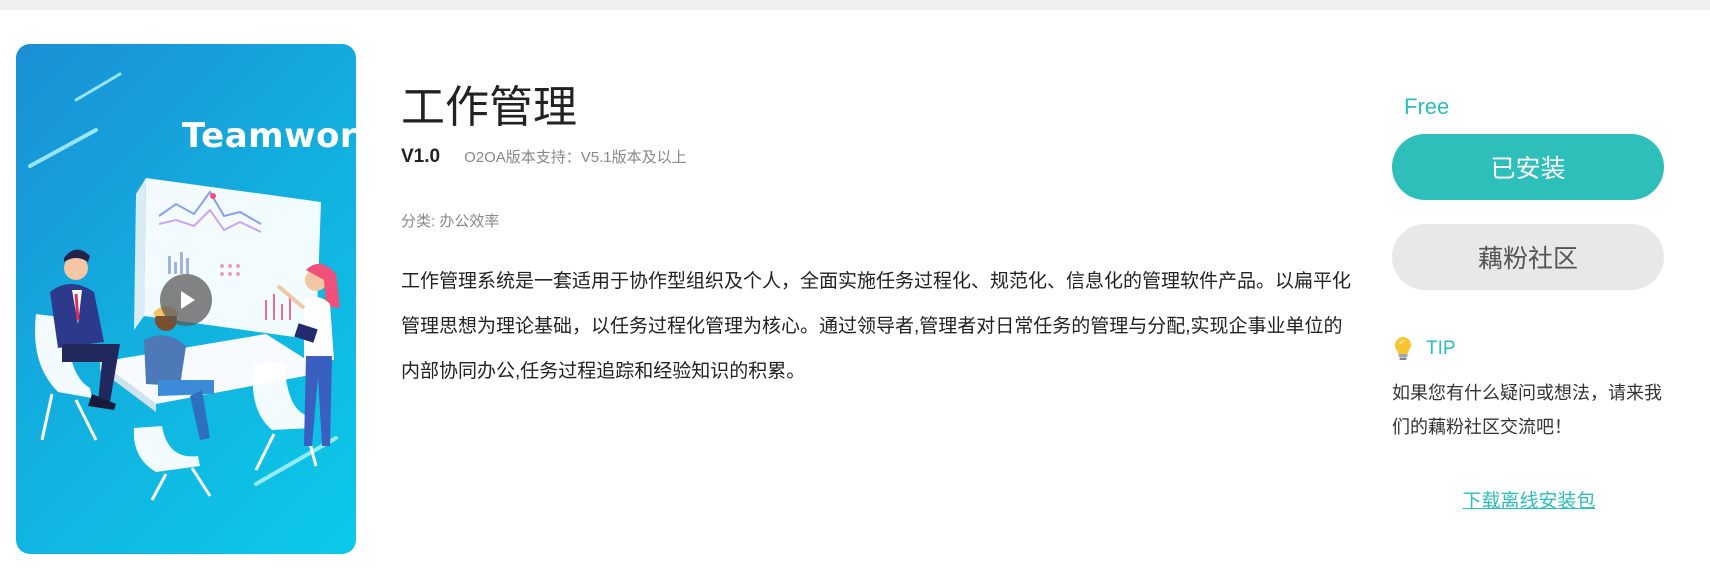 This screenshot has height=583, width=1710. What do you see at coordinates (269, 136) in the screenshot?
I see `cover-banner-text: Teamwork` at bounding box center [269, 136].